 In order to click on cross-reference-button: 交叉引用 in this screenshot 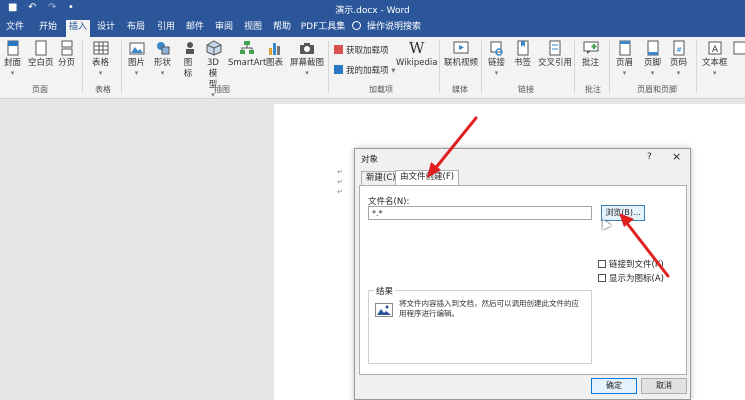, I will do `click(555, 54)`.